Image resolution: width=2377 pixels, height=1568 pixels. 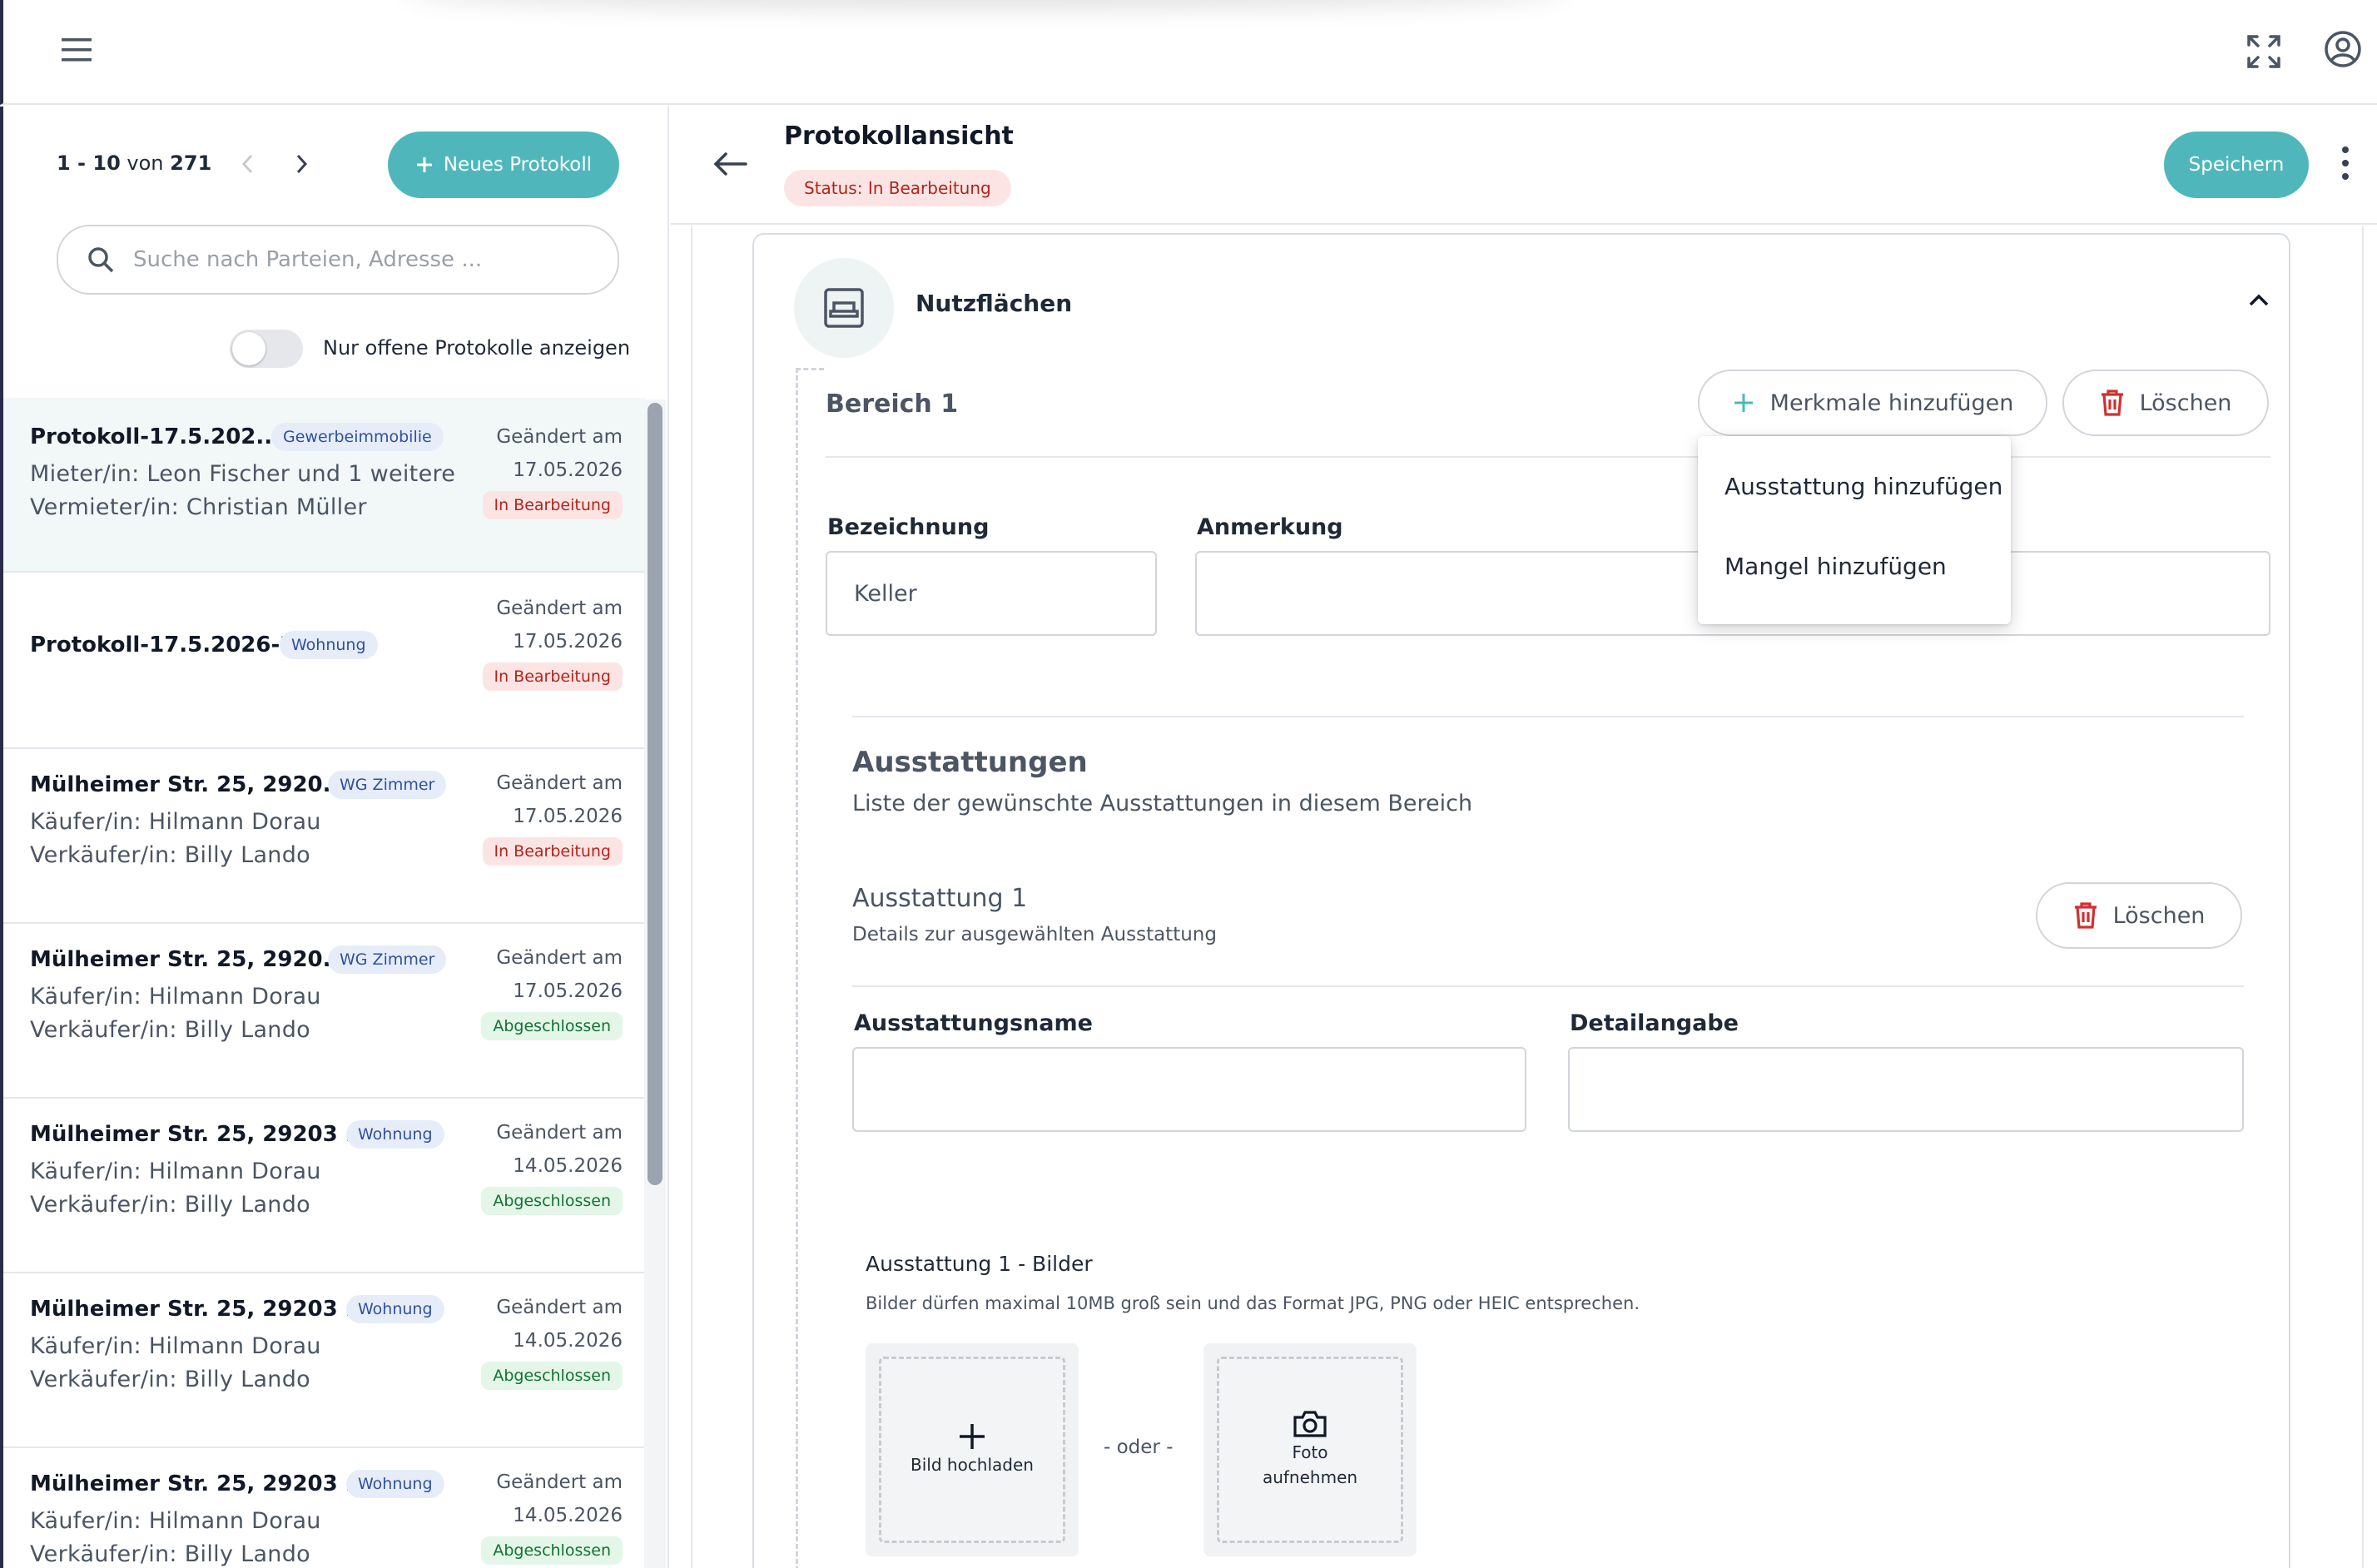 What do you see at coordinates (970, 762) in the screenshot?
I see `equipment-heading: Ausstattungen` at bounding box center [970, 762].